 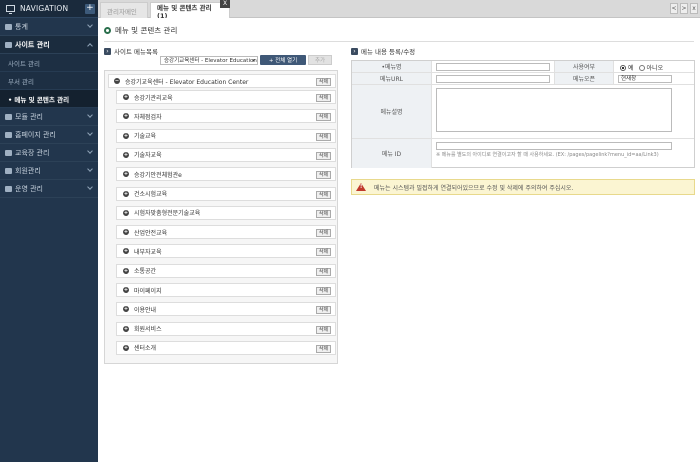 I want to click on tab-bar: 관리자메인 메뉴 및 콘텐츠 관리 (1) X < > x, so click(x=399, y=10).